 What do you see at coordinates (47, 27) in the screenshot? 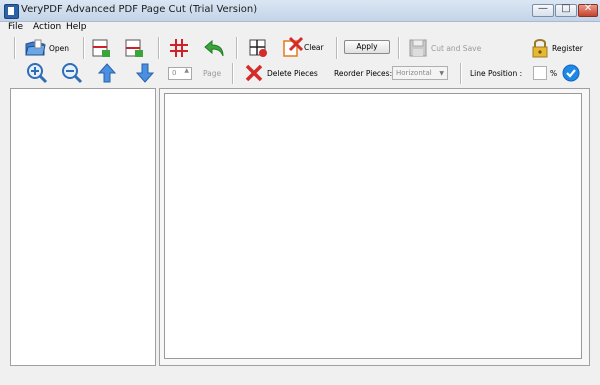
I see `menu-action: Action` at bounding box center [47, 27].